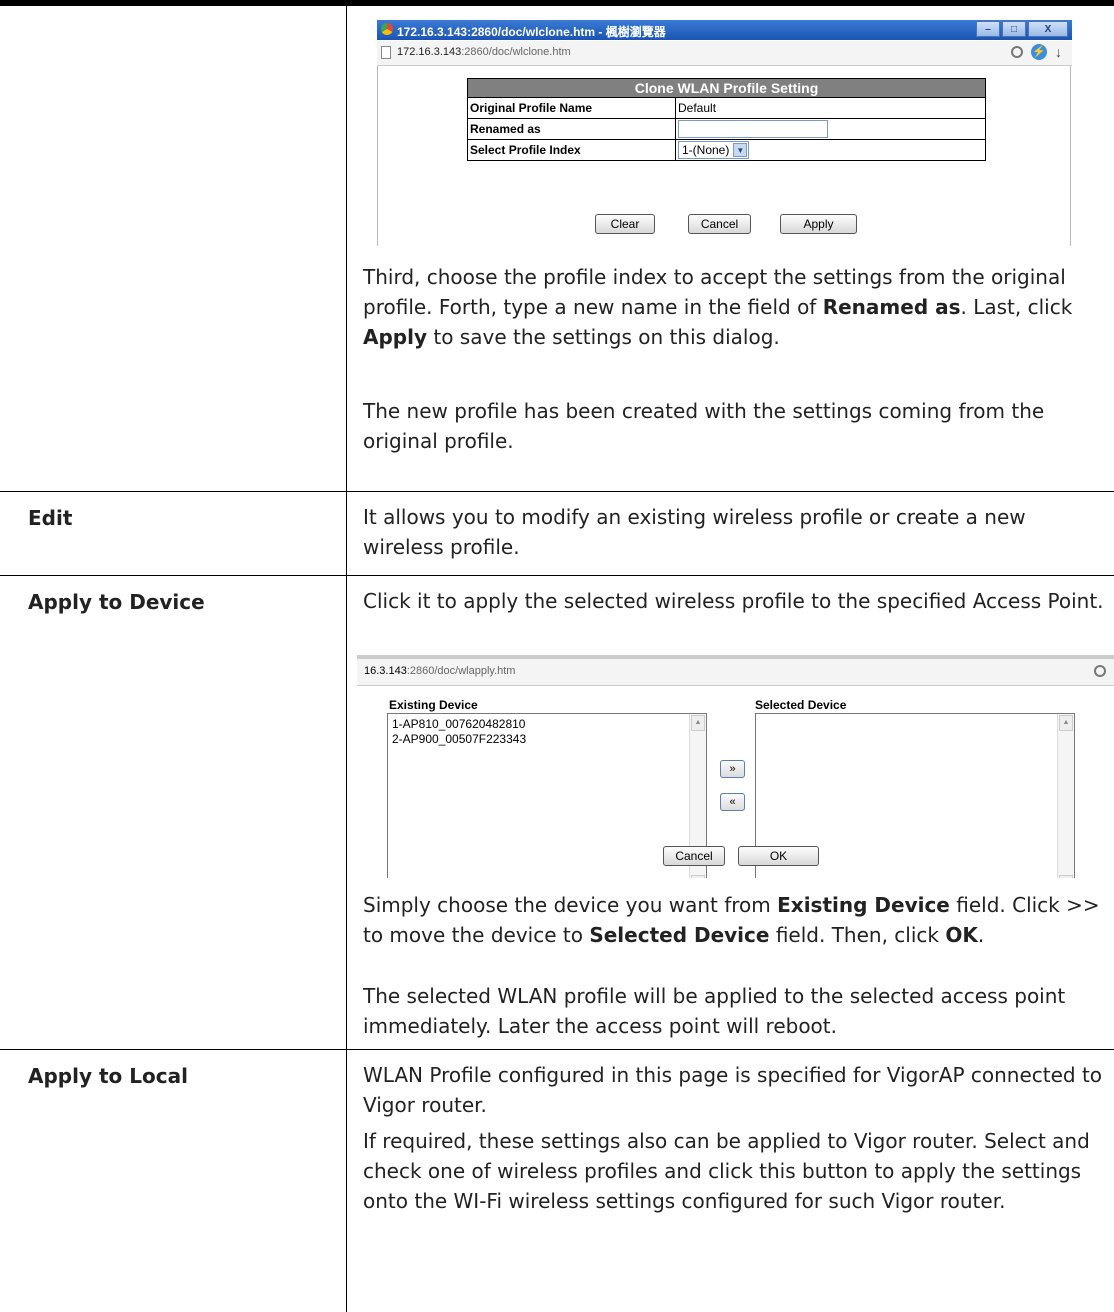 The width and height of the screenshot is (1114, 1312). Describe the element at coordinates (461, 671) in the screenshot. I see `url-path: :2860/doc/wlapply.htm` at that location.